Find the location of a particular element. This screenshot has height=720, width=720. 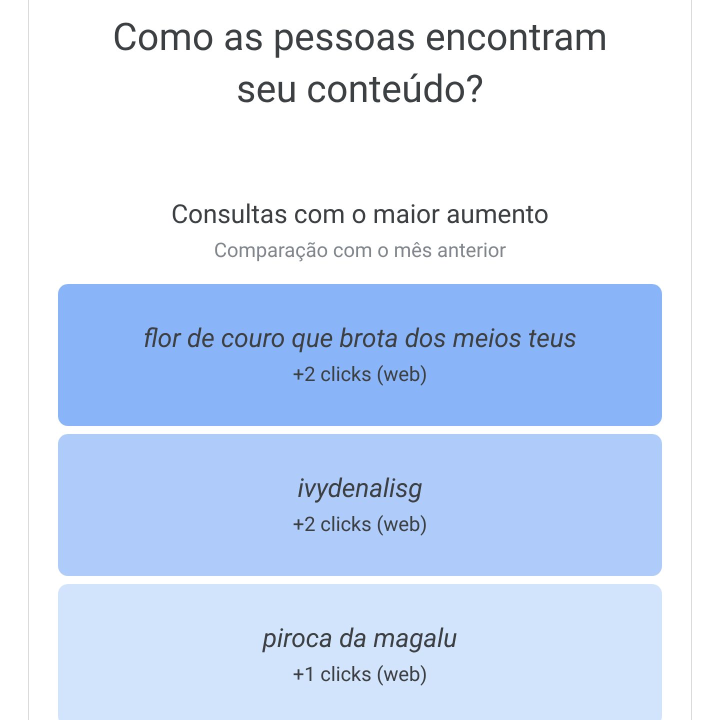

page-title: Como as pessoas encontram seu conteúdo? is located at coordinates (360, 64).